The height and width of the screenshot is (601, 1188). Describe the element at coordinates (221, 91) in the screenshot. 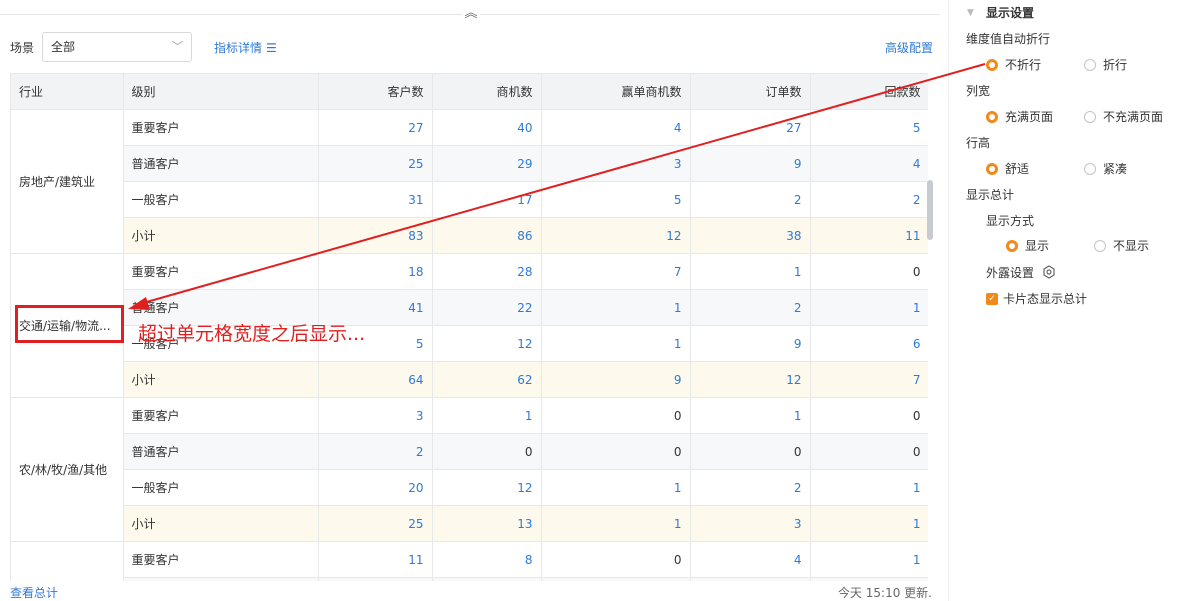

I see `column-header-level: 级别` at that location.